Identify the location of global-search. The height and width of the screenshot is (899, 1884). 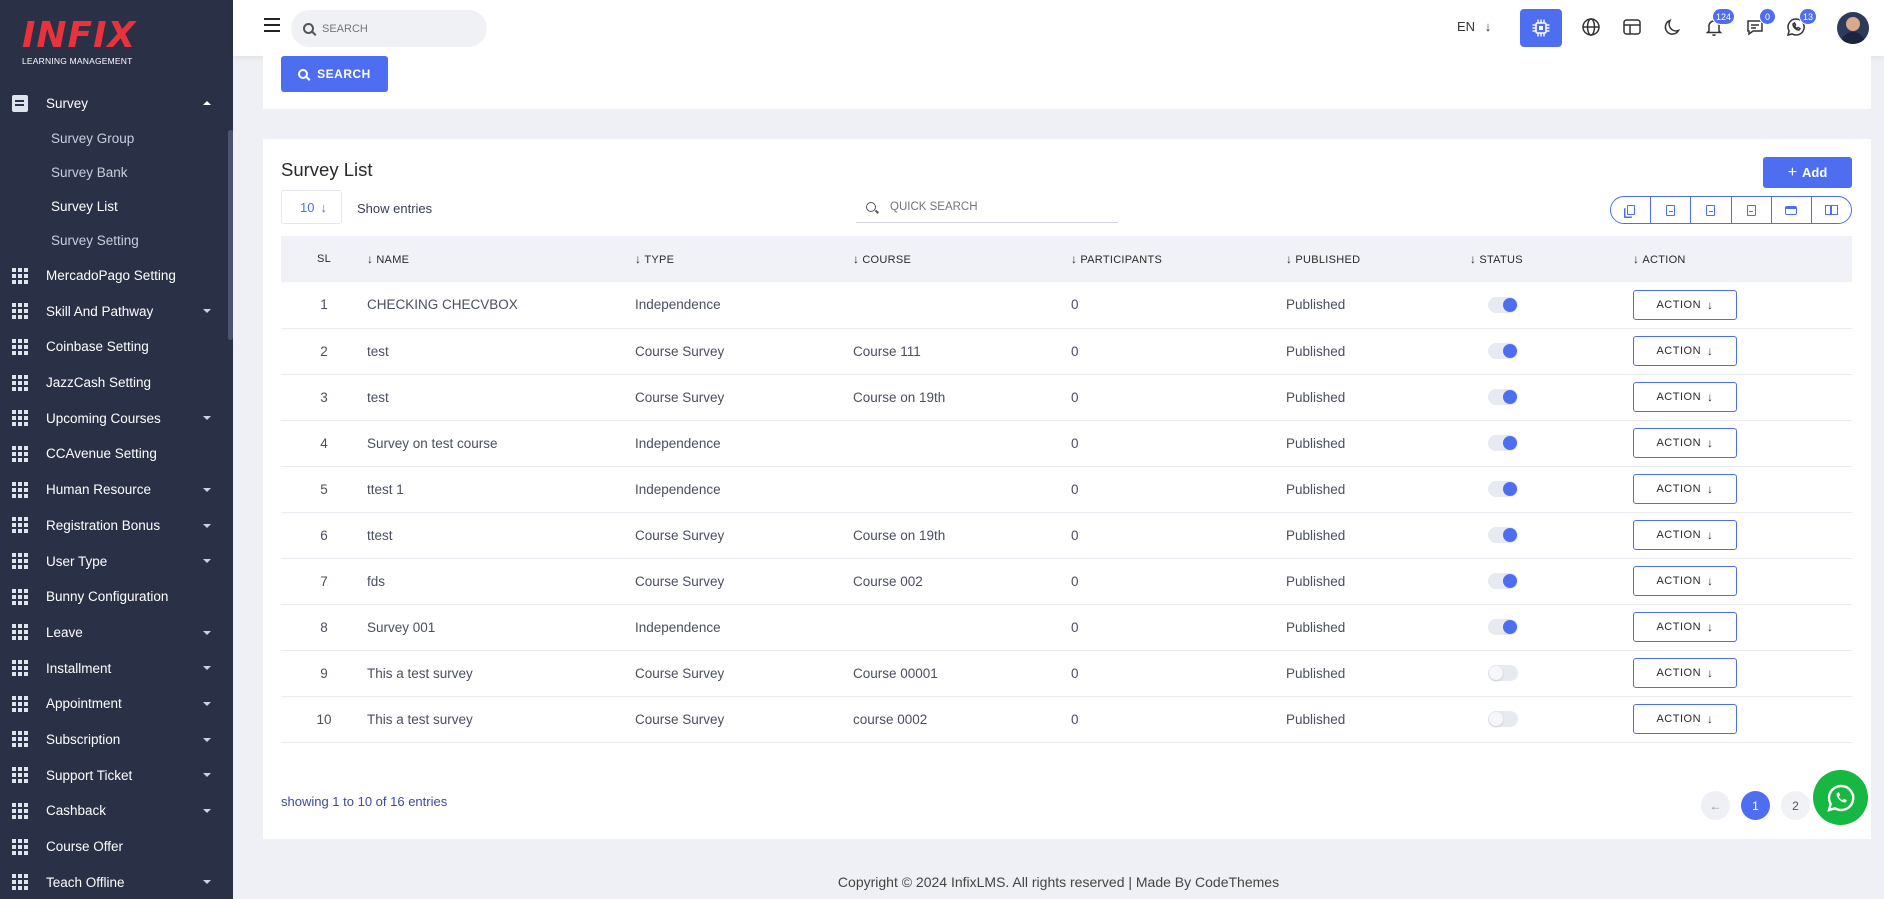
(389, 28).